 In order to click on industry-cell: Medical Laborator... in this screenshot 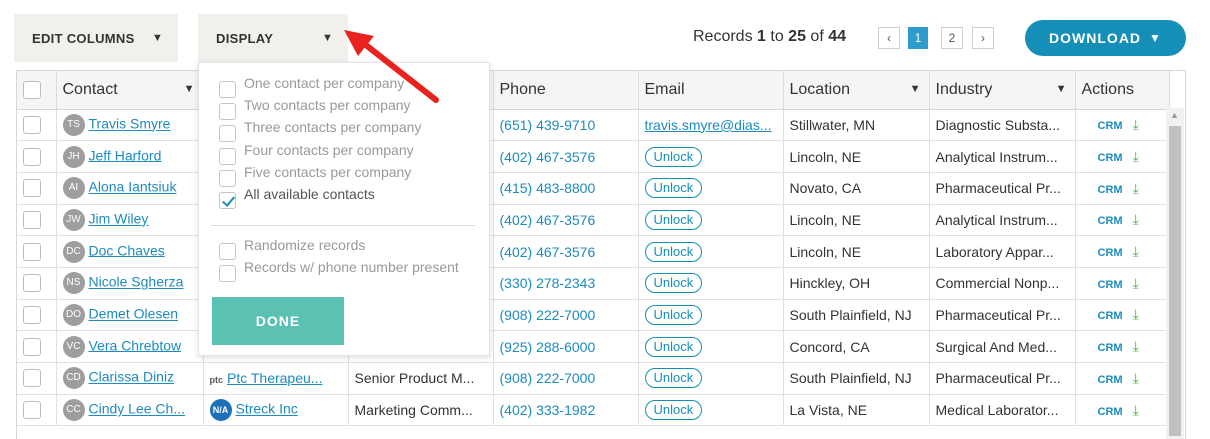, I will do `click(1002, 410)`.